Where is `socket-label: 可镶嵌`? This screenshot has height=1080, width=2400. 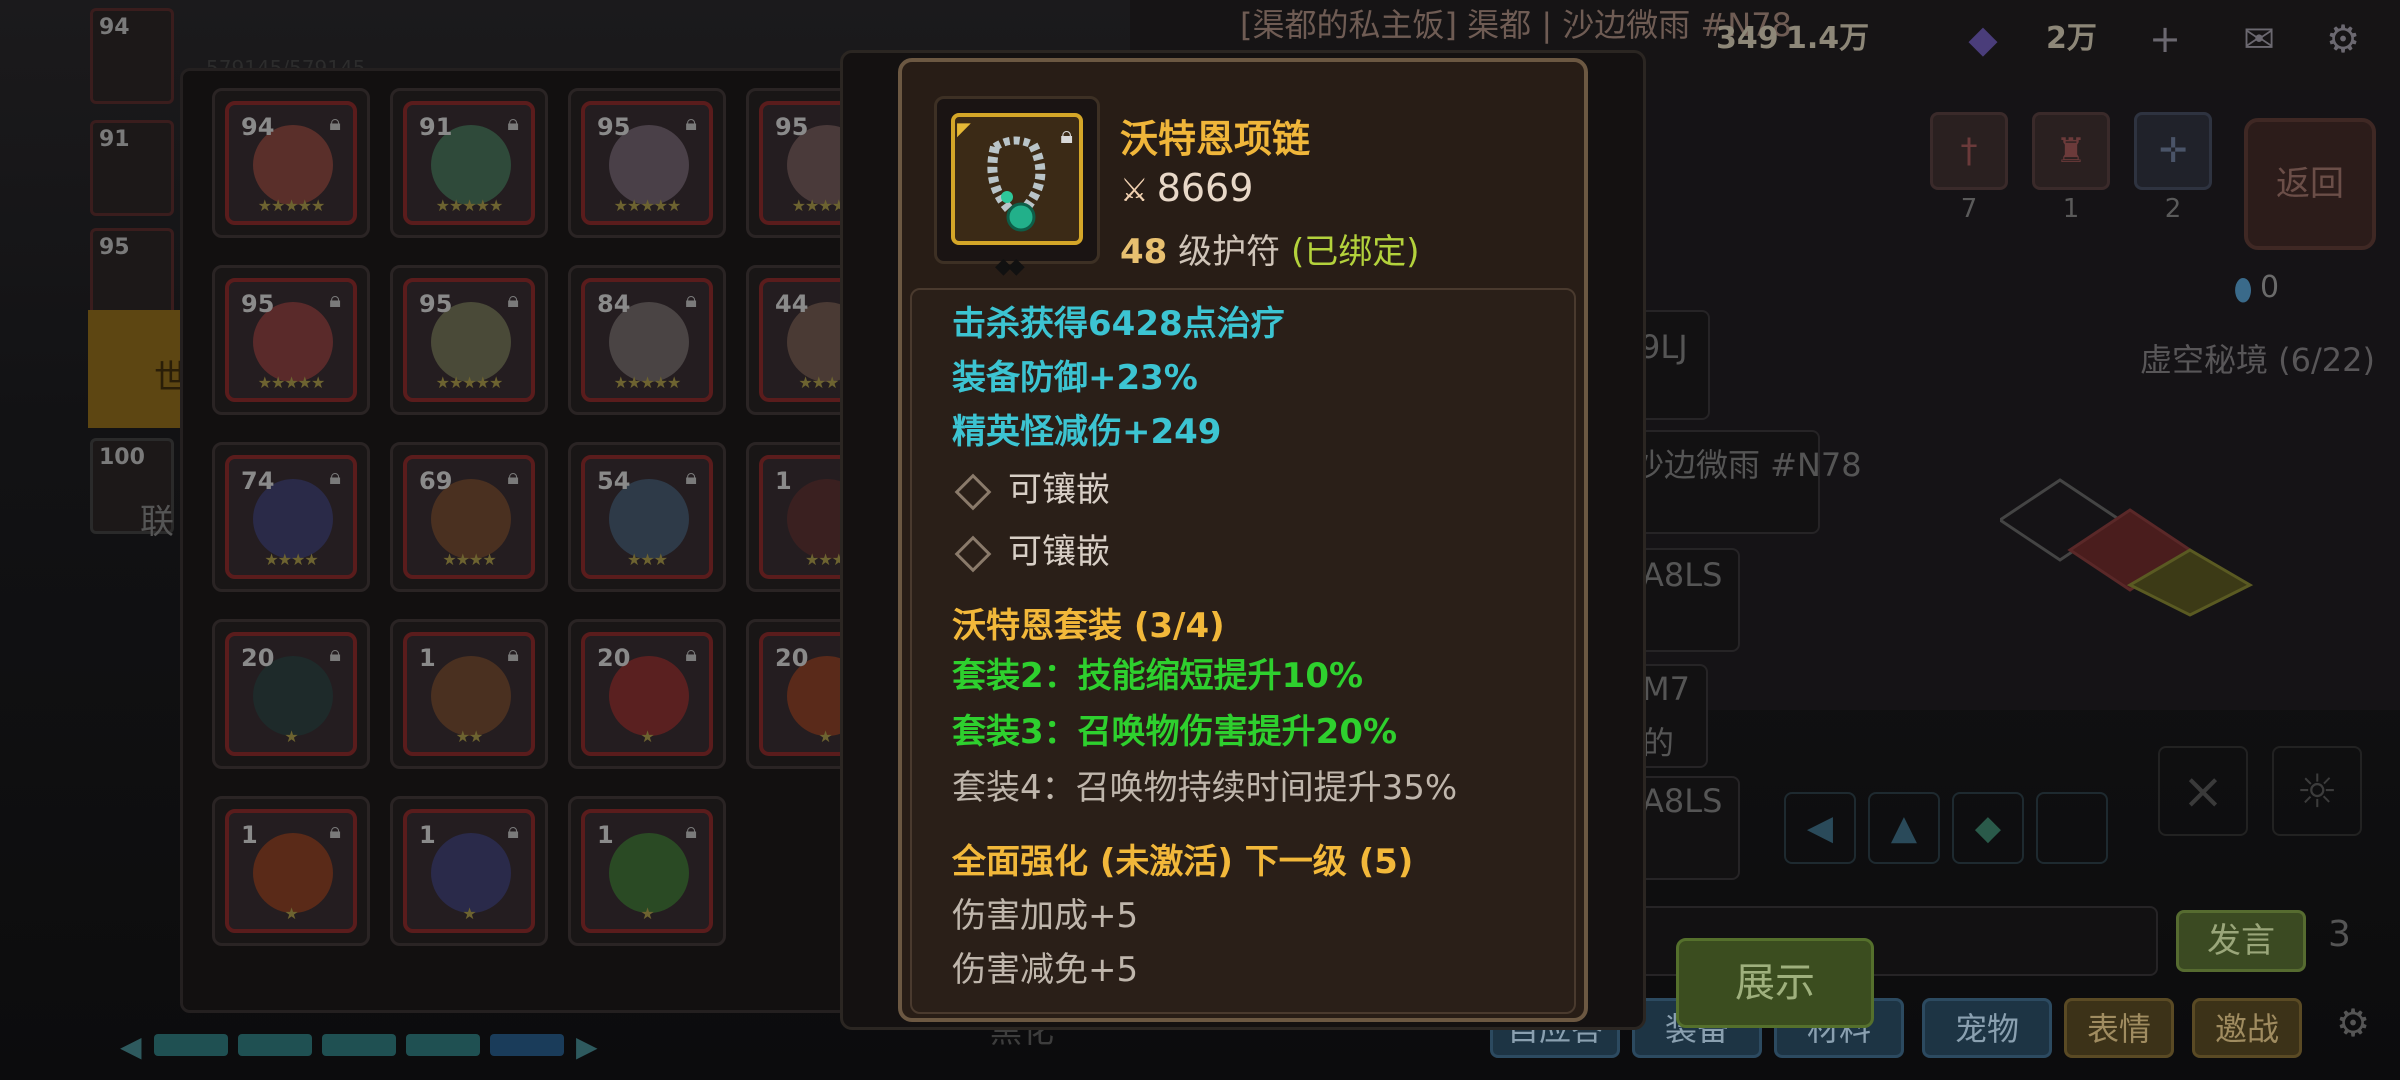 socket-label: 可镶嵌 is located at coordinates (1059, 552).